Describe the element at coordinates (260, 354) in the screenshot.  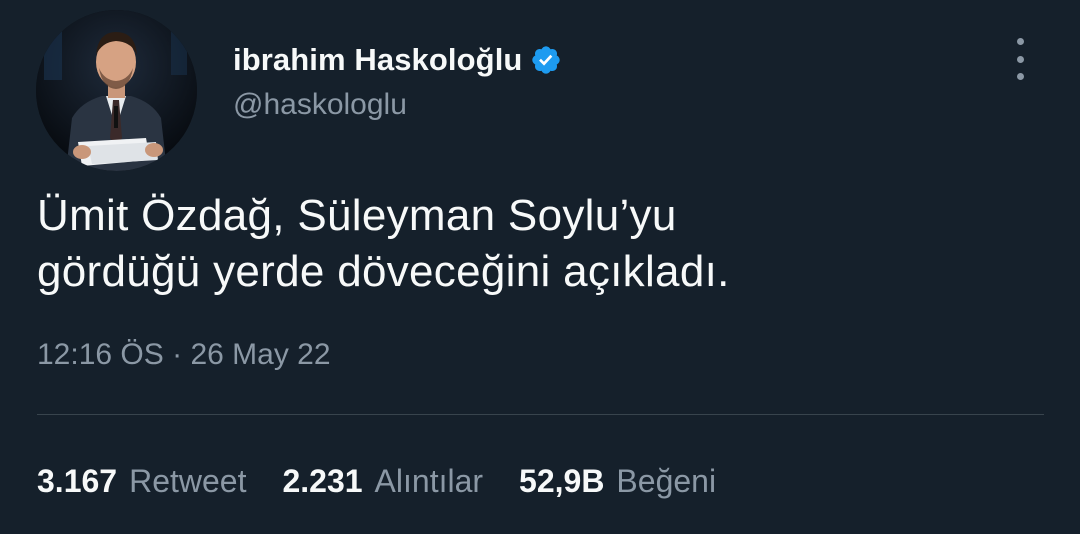
I see `tweet-date: 26 May 22` at that location.